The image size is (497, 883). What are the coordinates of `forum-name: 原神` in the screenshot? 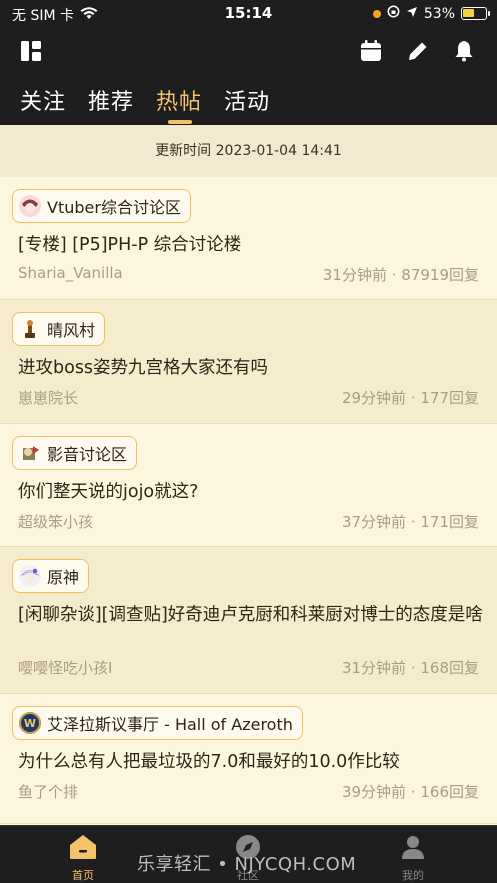 It's located at (63, 577).